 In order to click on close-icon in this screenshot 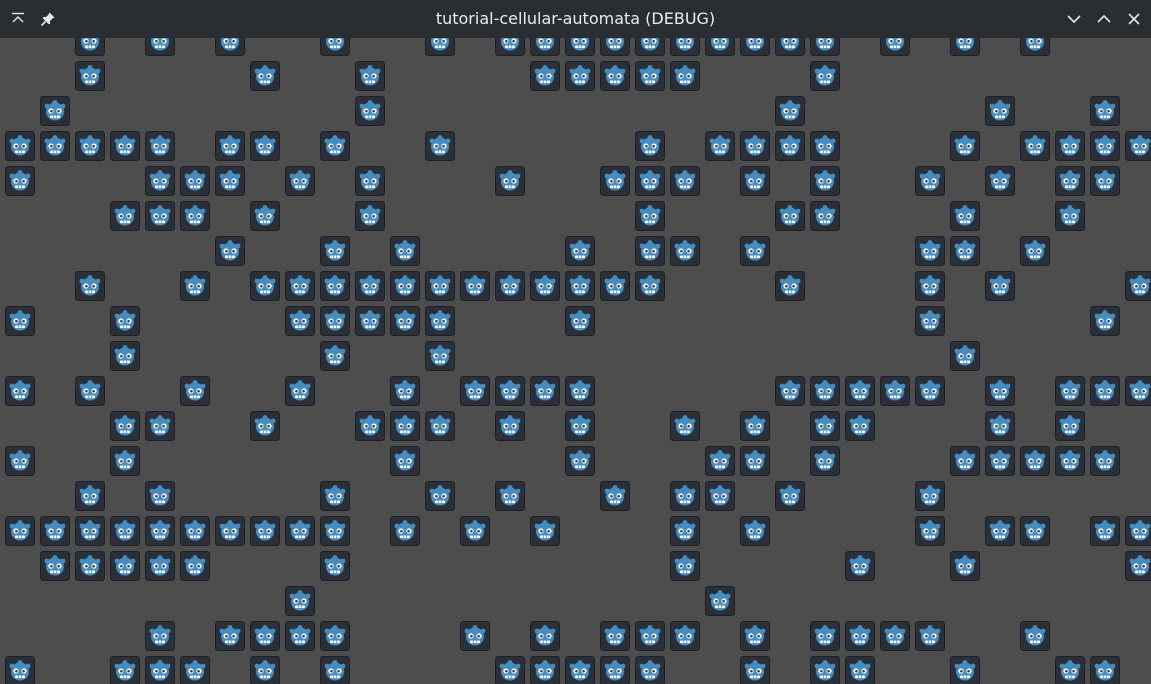, I will do `click(1134, 19)`.